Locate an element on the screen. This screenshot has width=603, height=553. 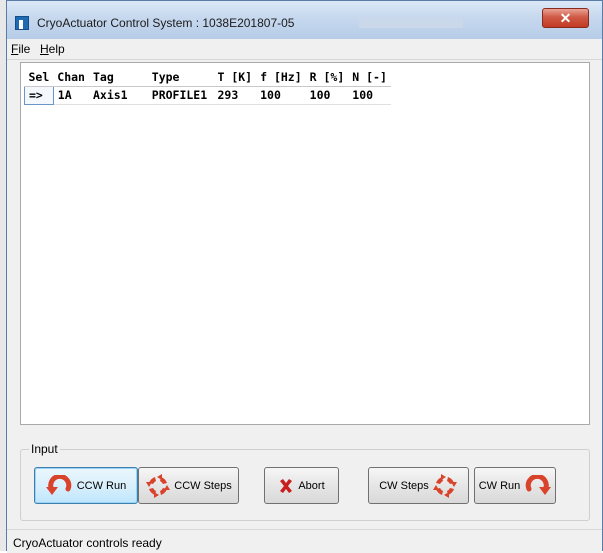
menu-help-label: Help is located at coordinates (52, 49).